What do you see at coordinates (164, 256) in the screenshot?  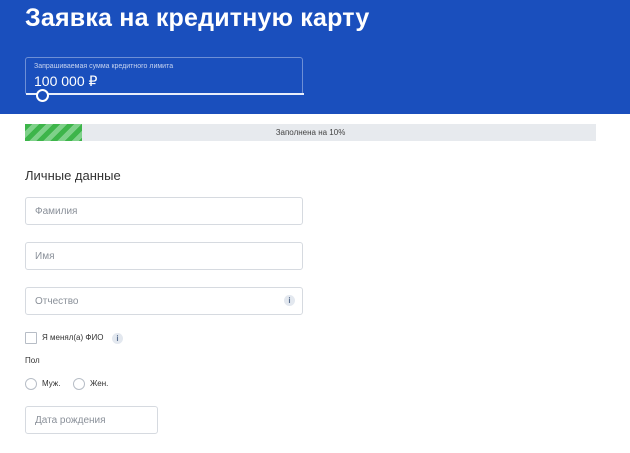 I see `name-input` at bounding box center [164, 256].